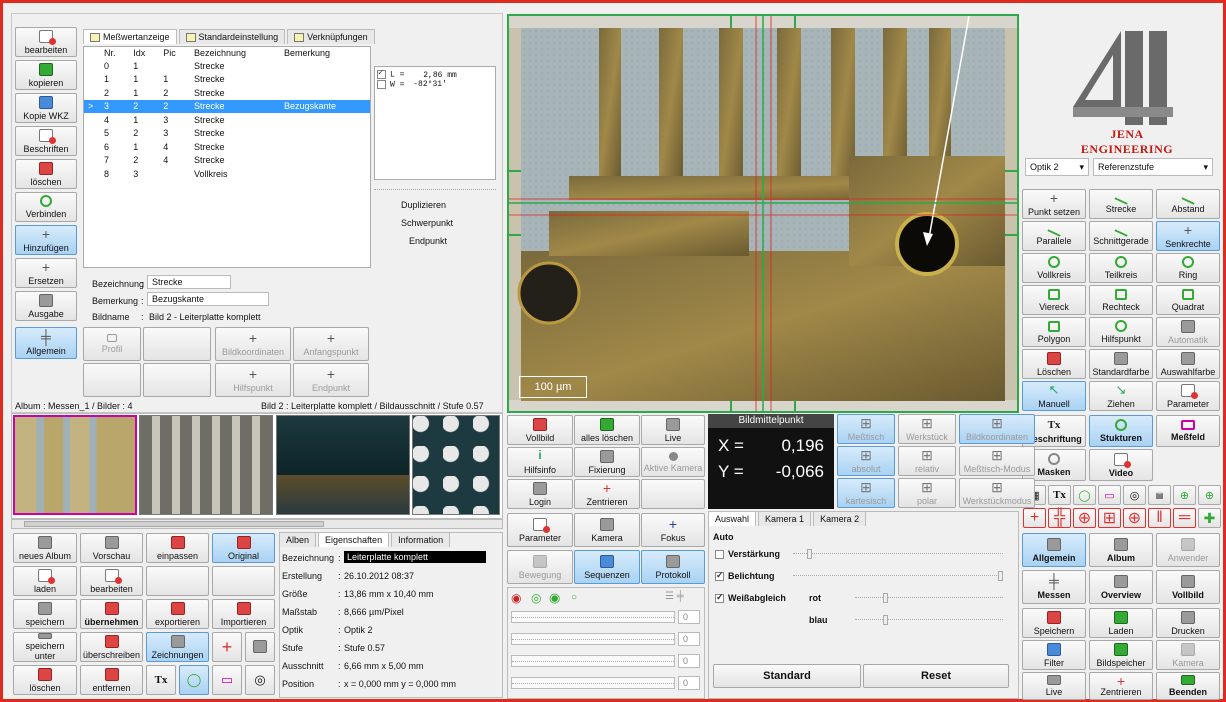 The width and height of the screenshot is (1226, 702). What do you see at coordinates (111, 680) in the screenshot?
I see `remove-button: entfernen` at bounding box center [111, 680].